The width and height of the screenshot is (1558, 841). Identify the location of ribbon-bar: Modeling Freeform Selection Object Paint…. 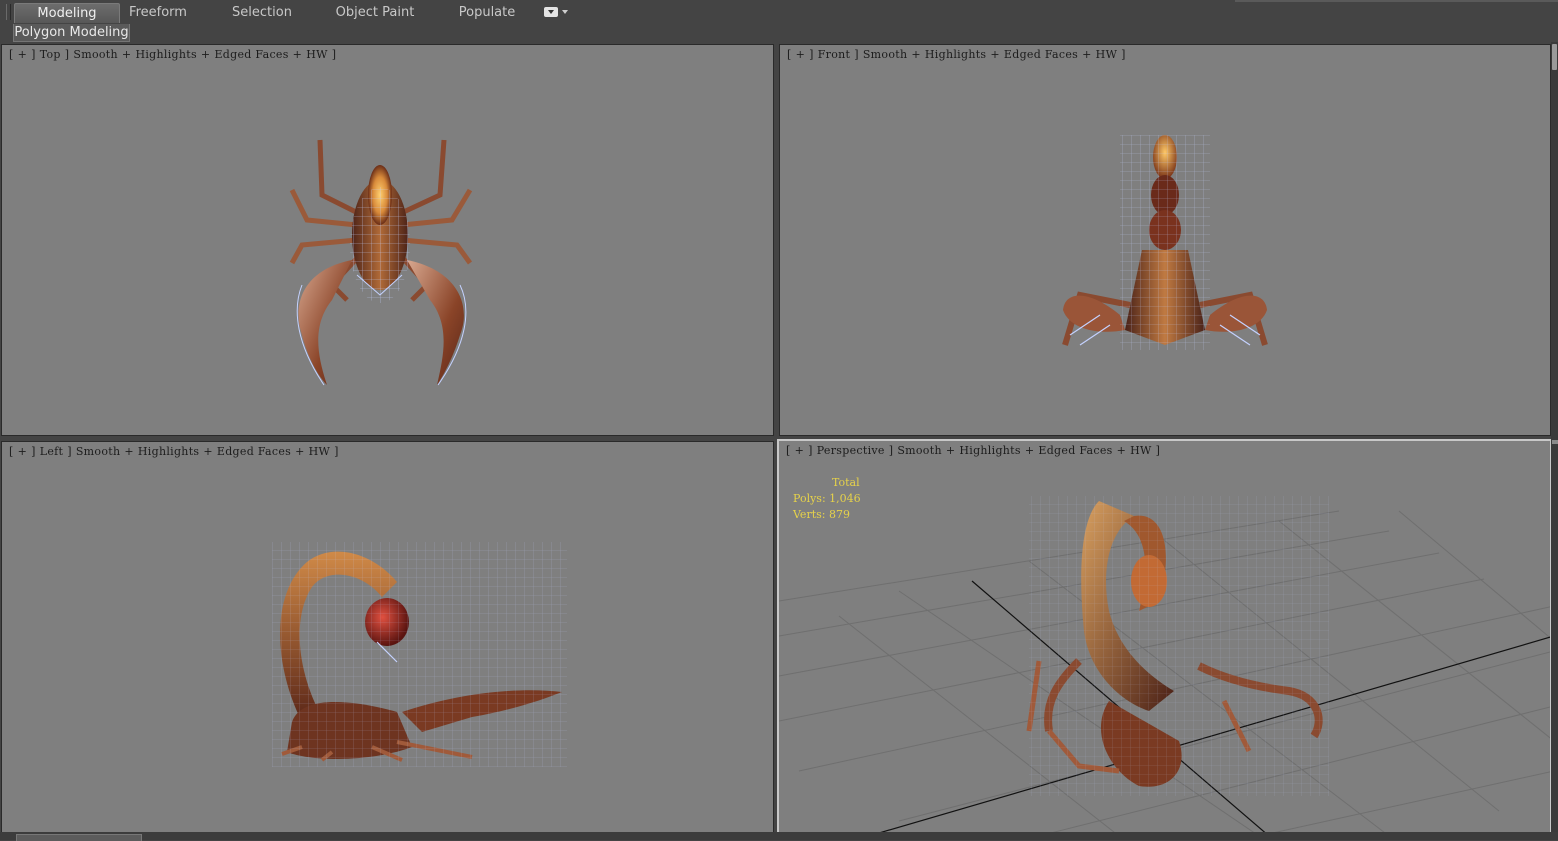
(779, 12).